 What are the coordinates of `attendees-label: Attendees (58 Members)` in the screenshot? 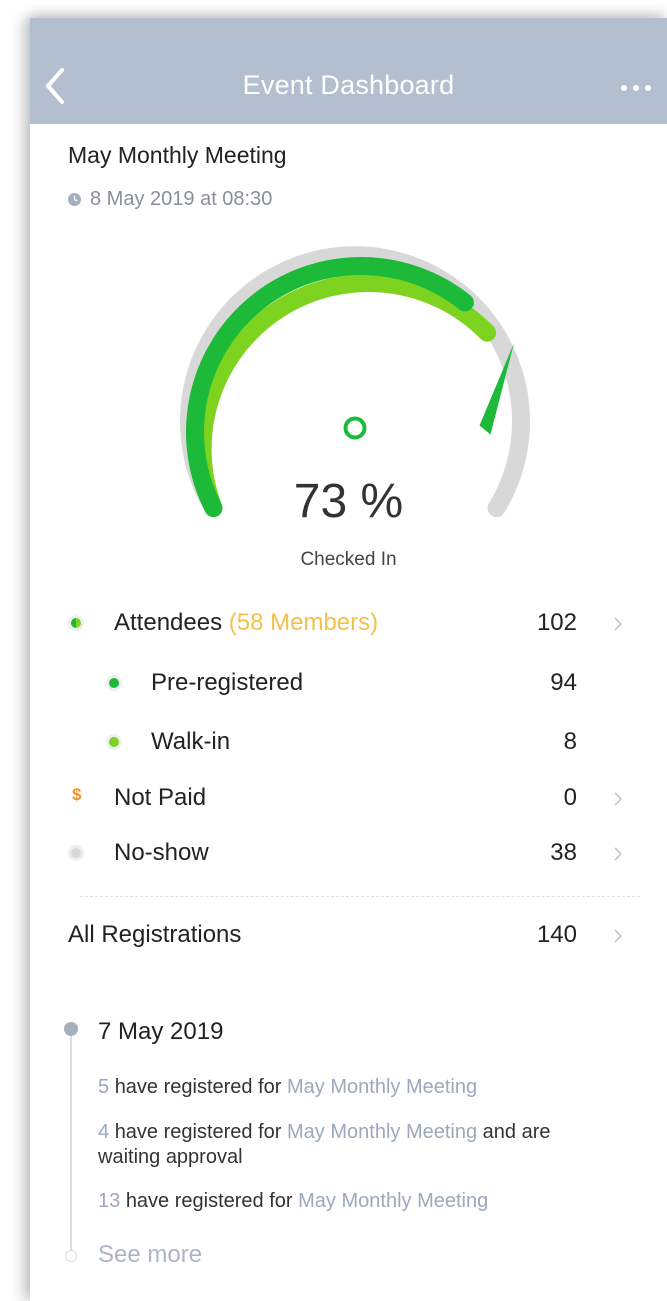 It's located at (246, 623).